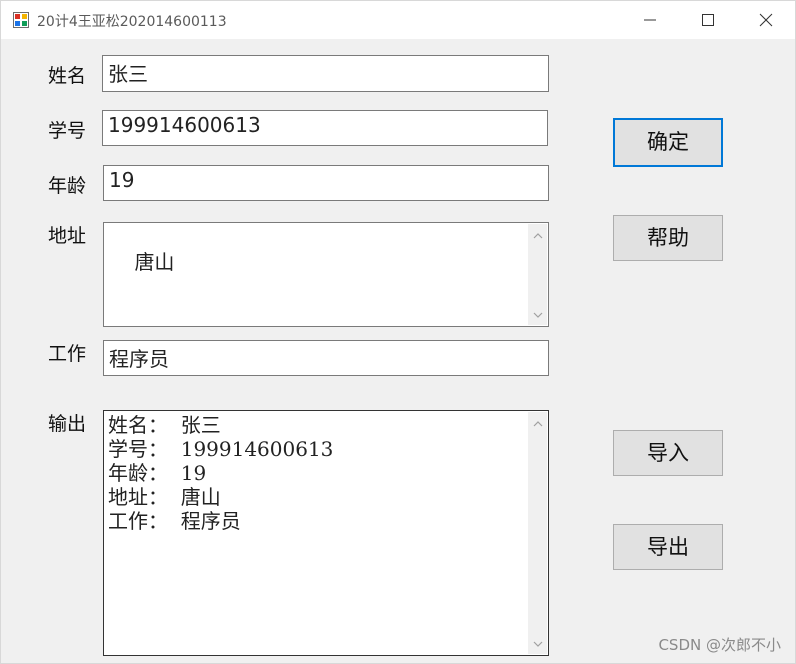 This screenshot has width=796, height=664. I want to click on close-icon, so click(766, 20).